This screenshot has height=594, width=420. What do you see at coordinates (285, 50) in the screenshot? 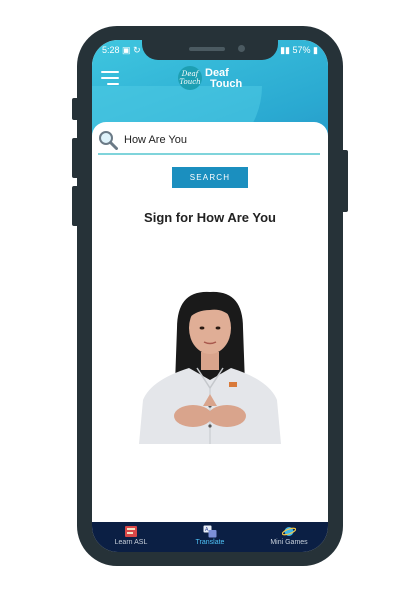
I see `signal-icon: ▮▮` at bounding box center [285, 50].